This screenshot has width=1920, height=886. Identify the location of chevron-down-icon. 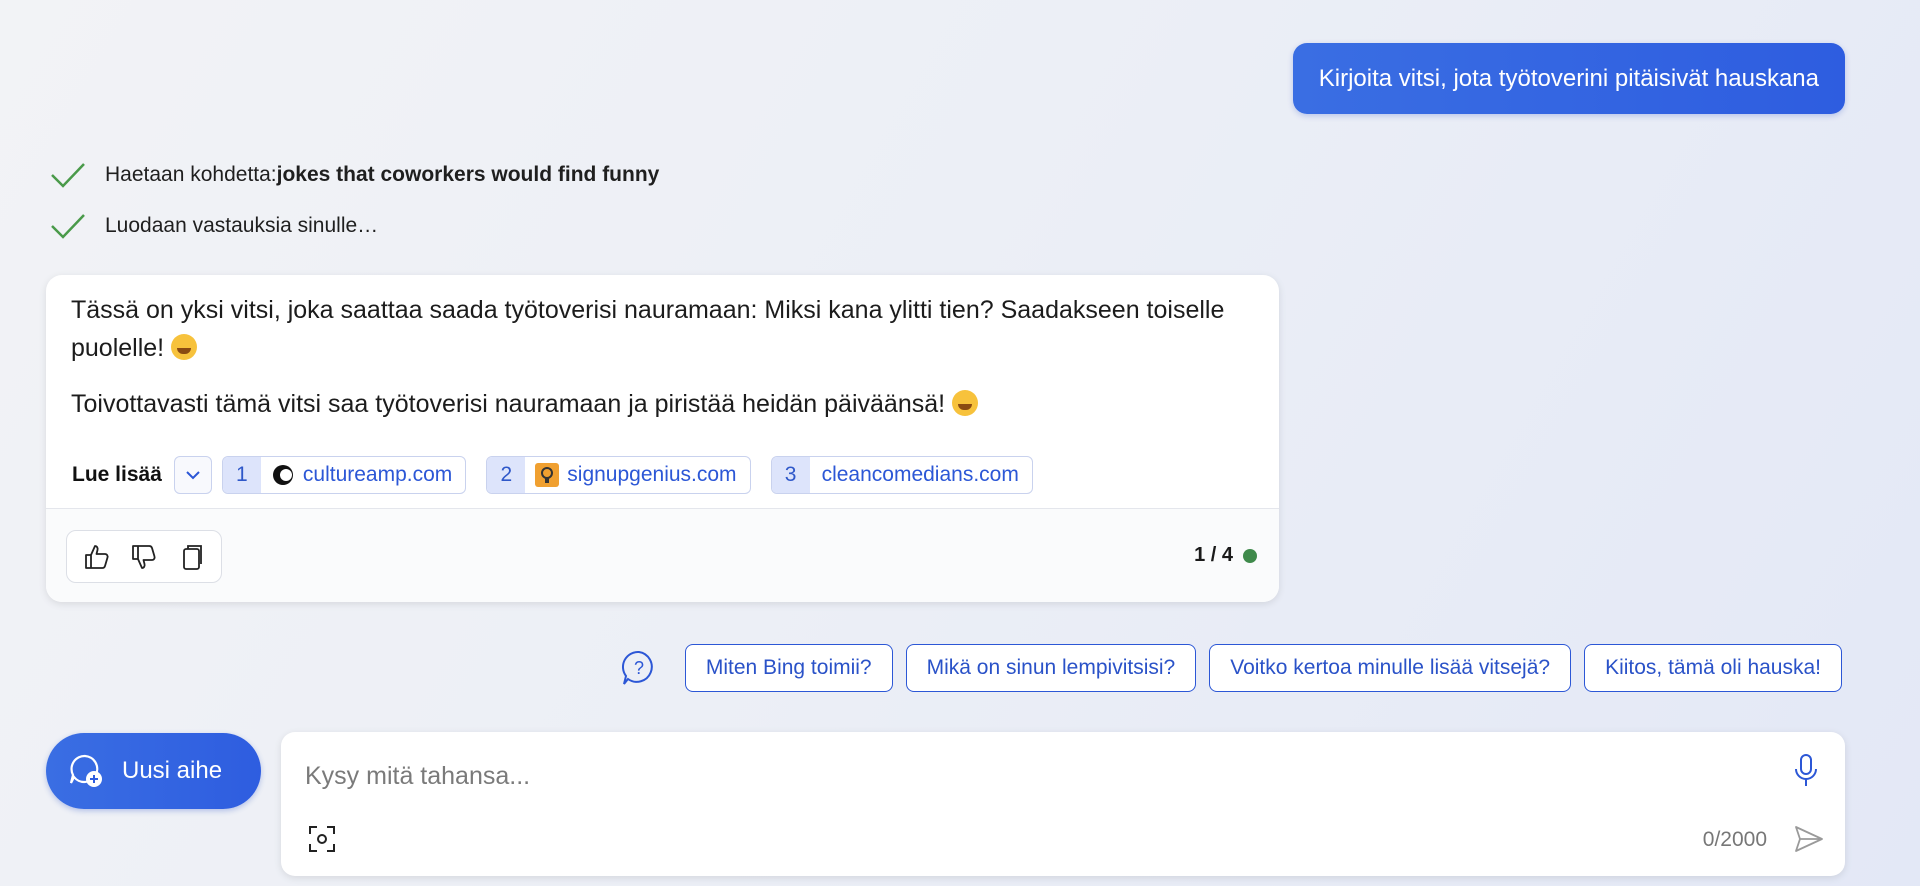
(193, 475).